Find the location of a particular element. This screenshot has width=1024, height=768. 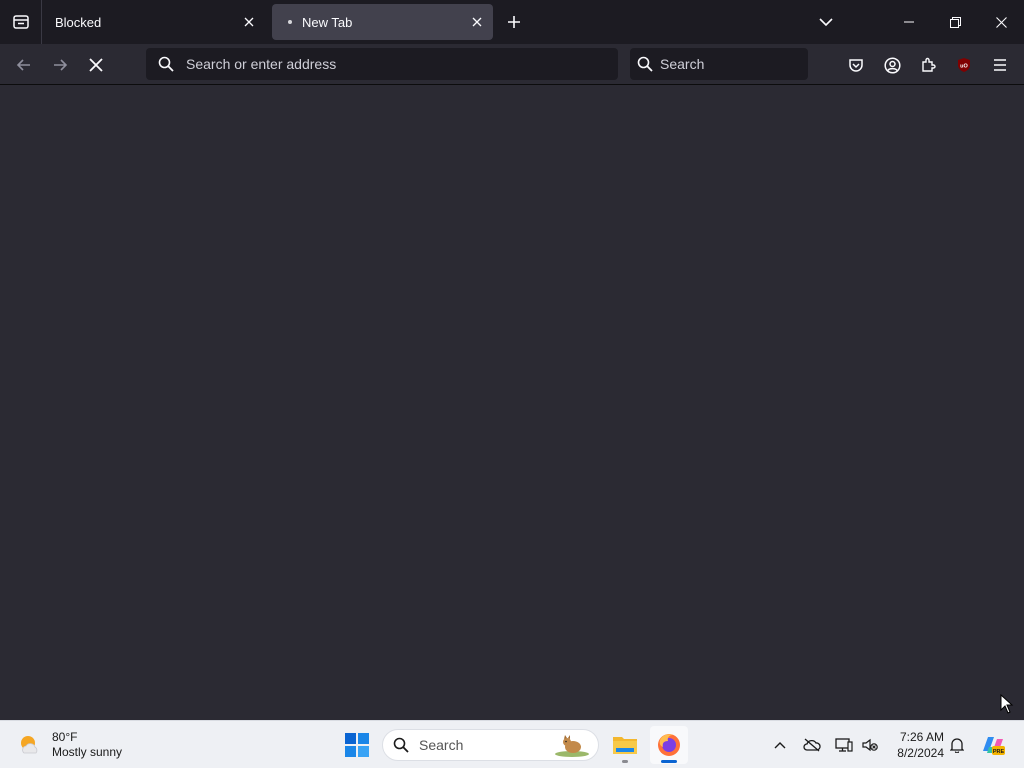

windows-start-icon is located at coordinates (357, 745).